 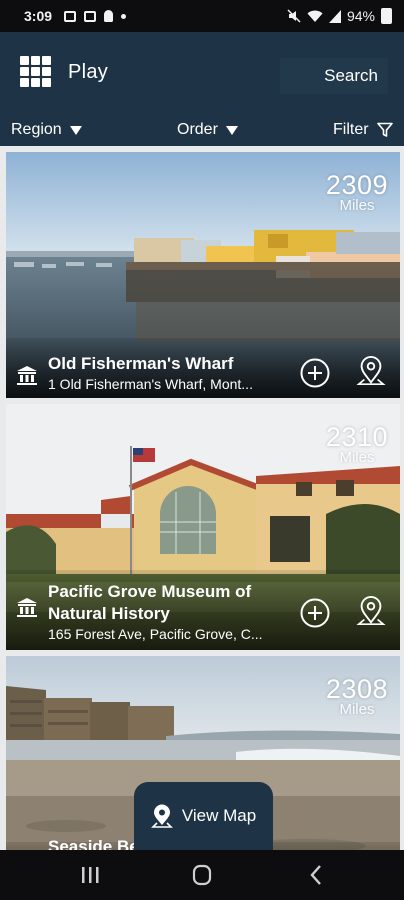 What do you see at coordinates (356, 689) in the screenshot?
I see `distance-value: 2308` at bounding box center [356, 689].